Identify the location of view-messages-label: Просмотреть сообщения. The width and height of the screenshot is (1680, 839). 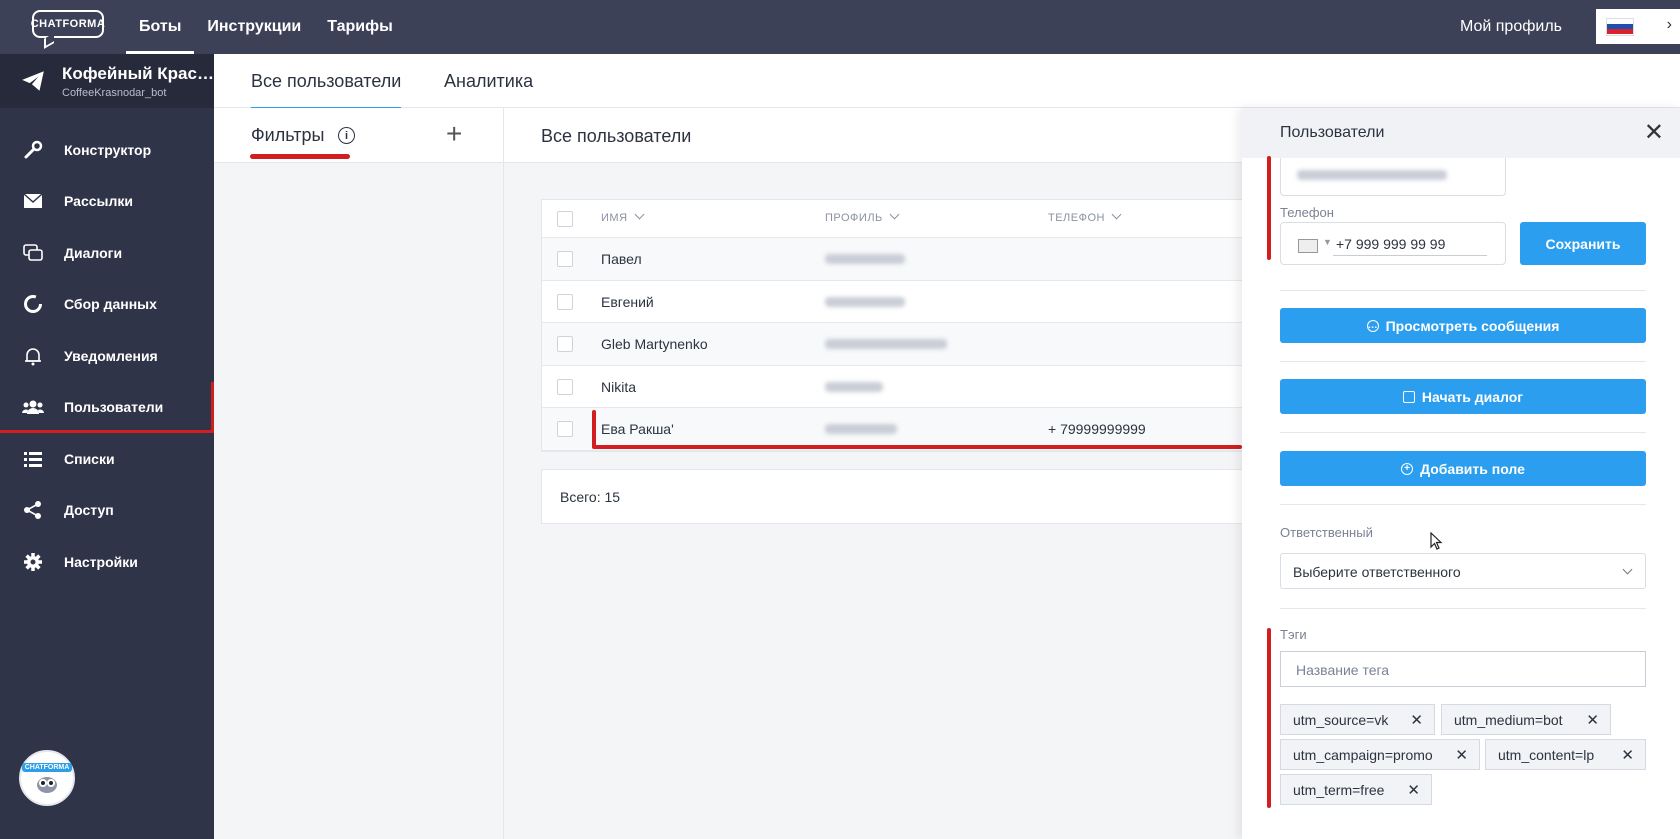
(1472, 325).